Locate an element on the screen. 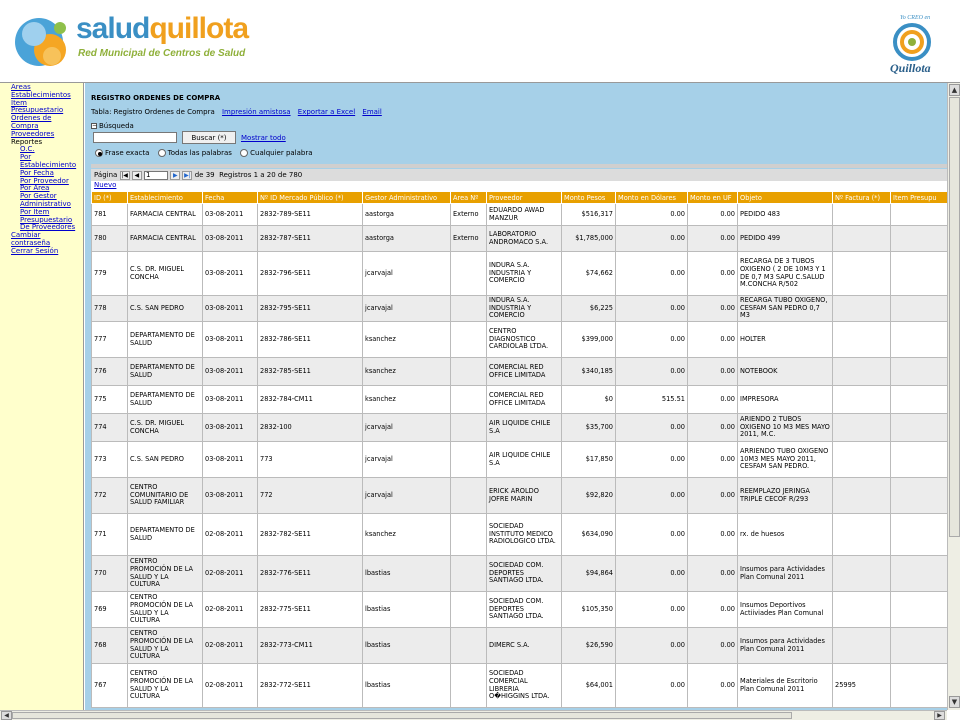  search-input is located at coordinates (135, 137).